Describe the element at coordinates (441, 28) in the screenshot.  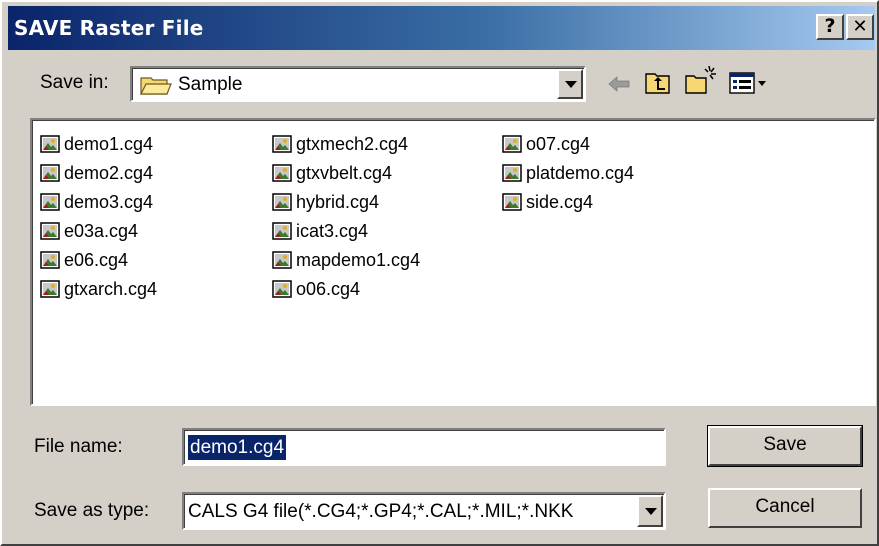
I see `title-bar: SAVE Raster File ? ✕` at that location.